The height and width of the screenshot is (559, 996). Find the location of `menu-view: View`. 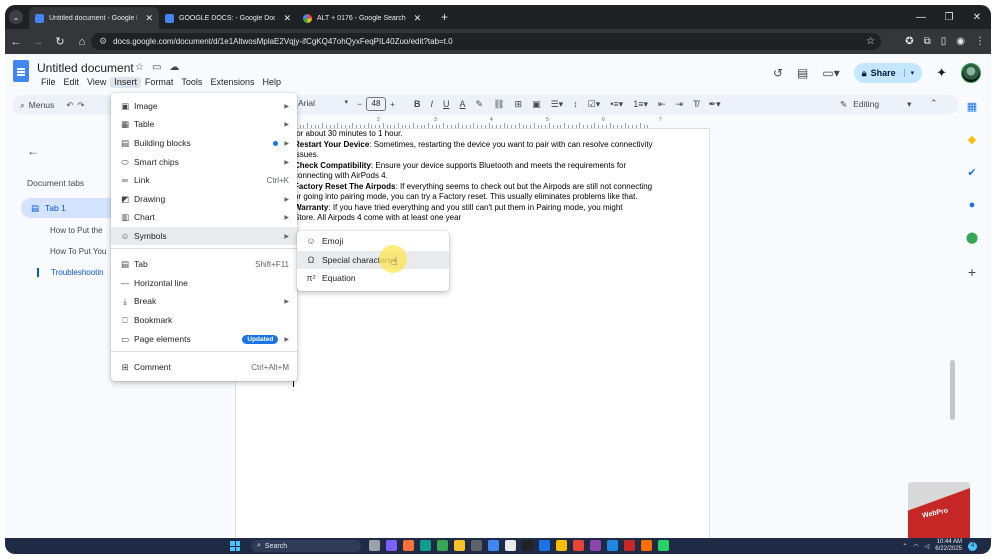

menu-view: View is located at coordinates (96, 82).